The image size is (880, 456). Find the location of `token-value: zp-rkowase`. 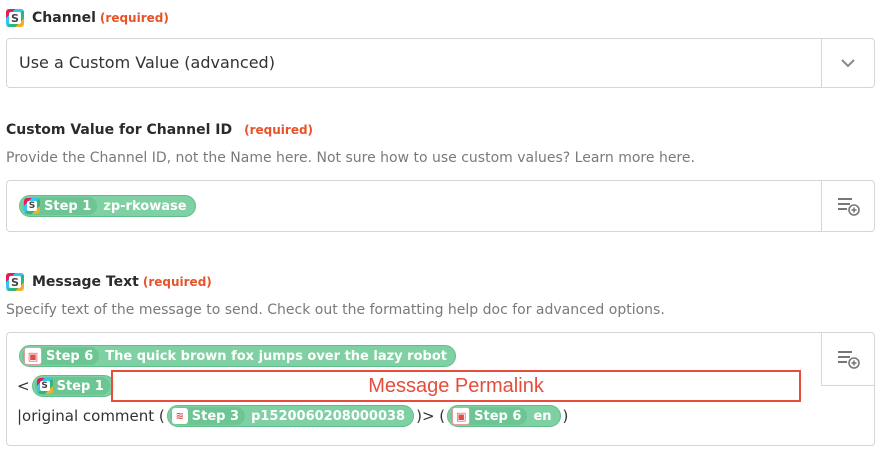

token-value: zp-rkowase is located at coordinates (145, 206).